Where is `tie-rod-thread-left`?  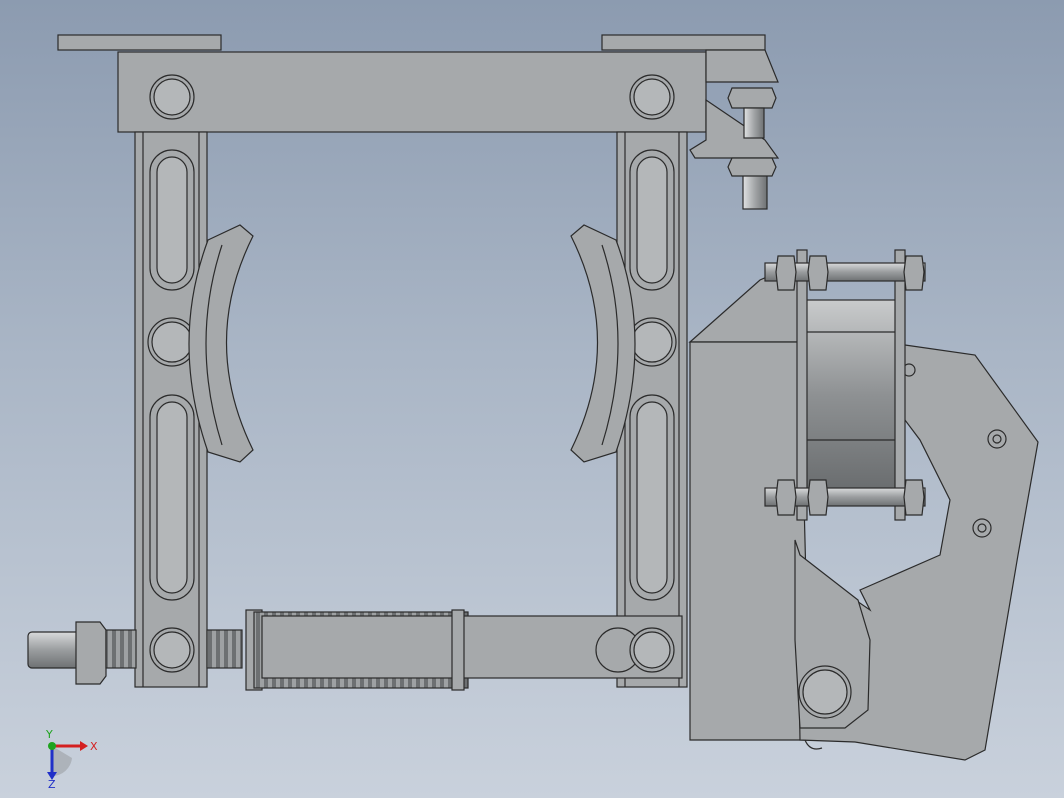 tie-rod-thread-left is located at coordinates (121, 649).